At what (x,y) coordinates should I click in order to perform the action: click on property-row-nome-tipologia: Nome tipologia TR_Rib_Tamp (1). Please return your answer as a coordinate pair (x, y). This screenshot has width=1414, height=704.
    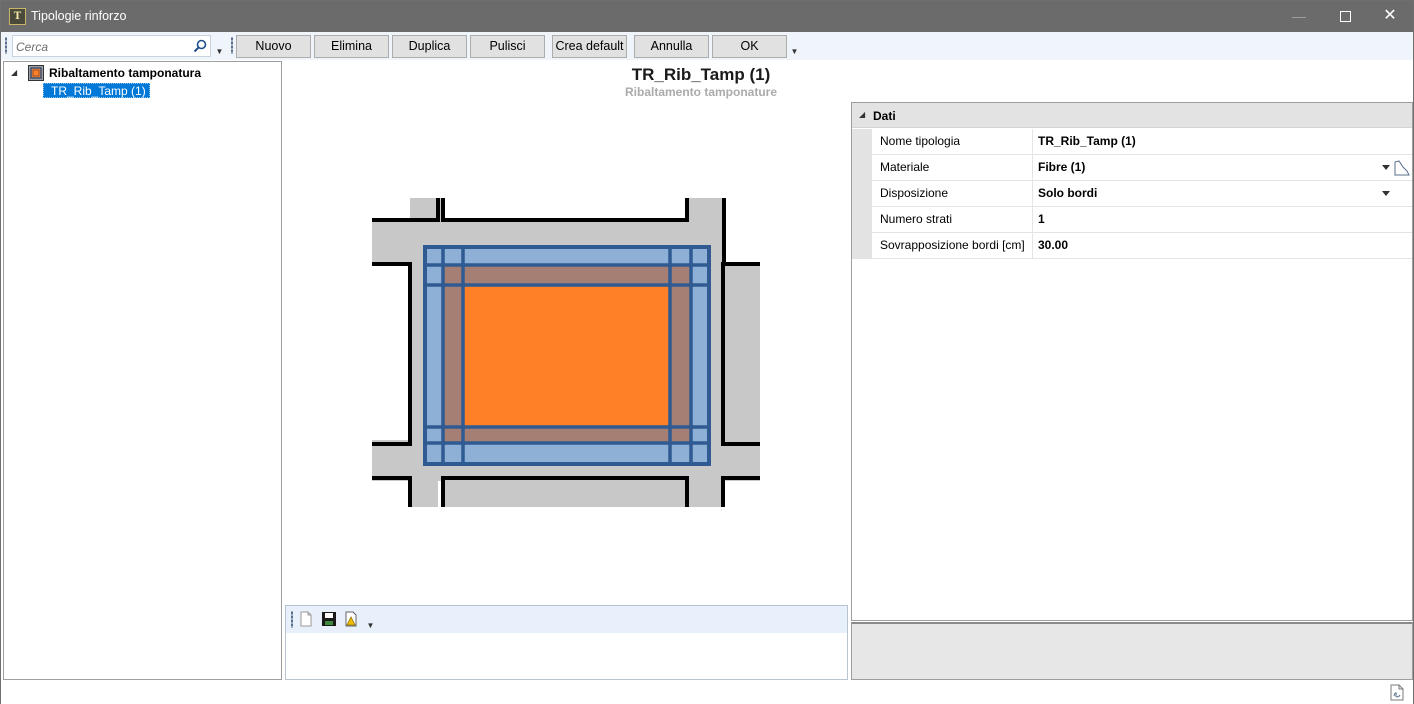
    Looking at the image, I should click on (1132, 142).